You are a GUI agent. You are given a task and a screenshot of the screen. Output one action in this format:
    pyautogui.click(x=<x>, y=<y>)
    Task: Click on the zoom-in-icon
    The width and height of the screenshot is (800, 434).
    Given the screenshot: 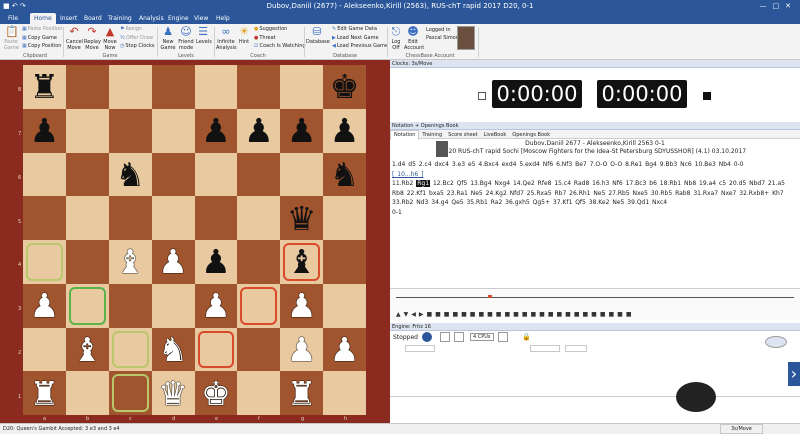 What is the action you would take?
    pyautogui.click(x=445, y=337)
    